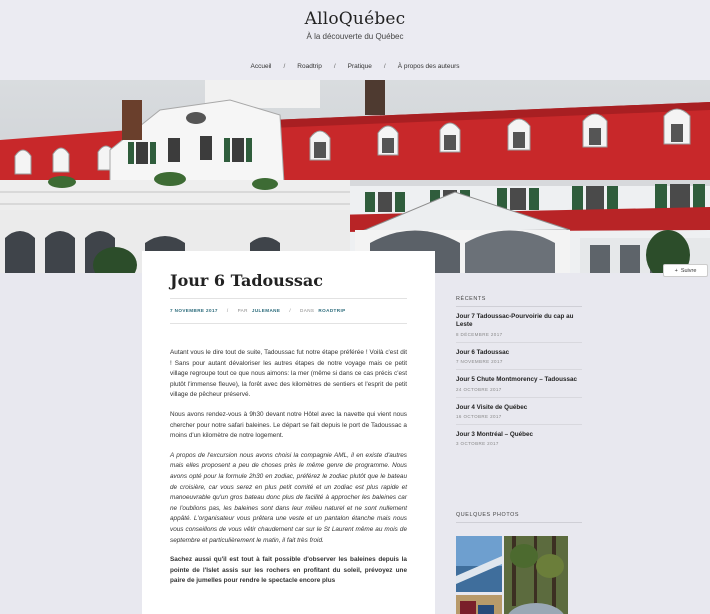 The height and width of the screenshot is (614, 710). I want to click on recent-post-link: Jour 6 Tadoussac, so click(519, 353).